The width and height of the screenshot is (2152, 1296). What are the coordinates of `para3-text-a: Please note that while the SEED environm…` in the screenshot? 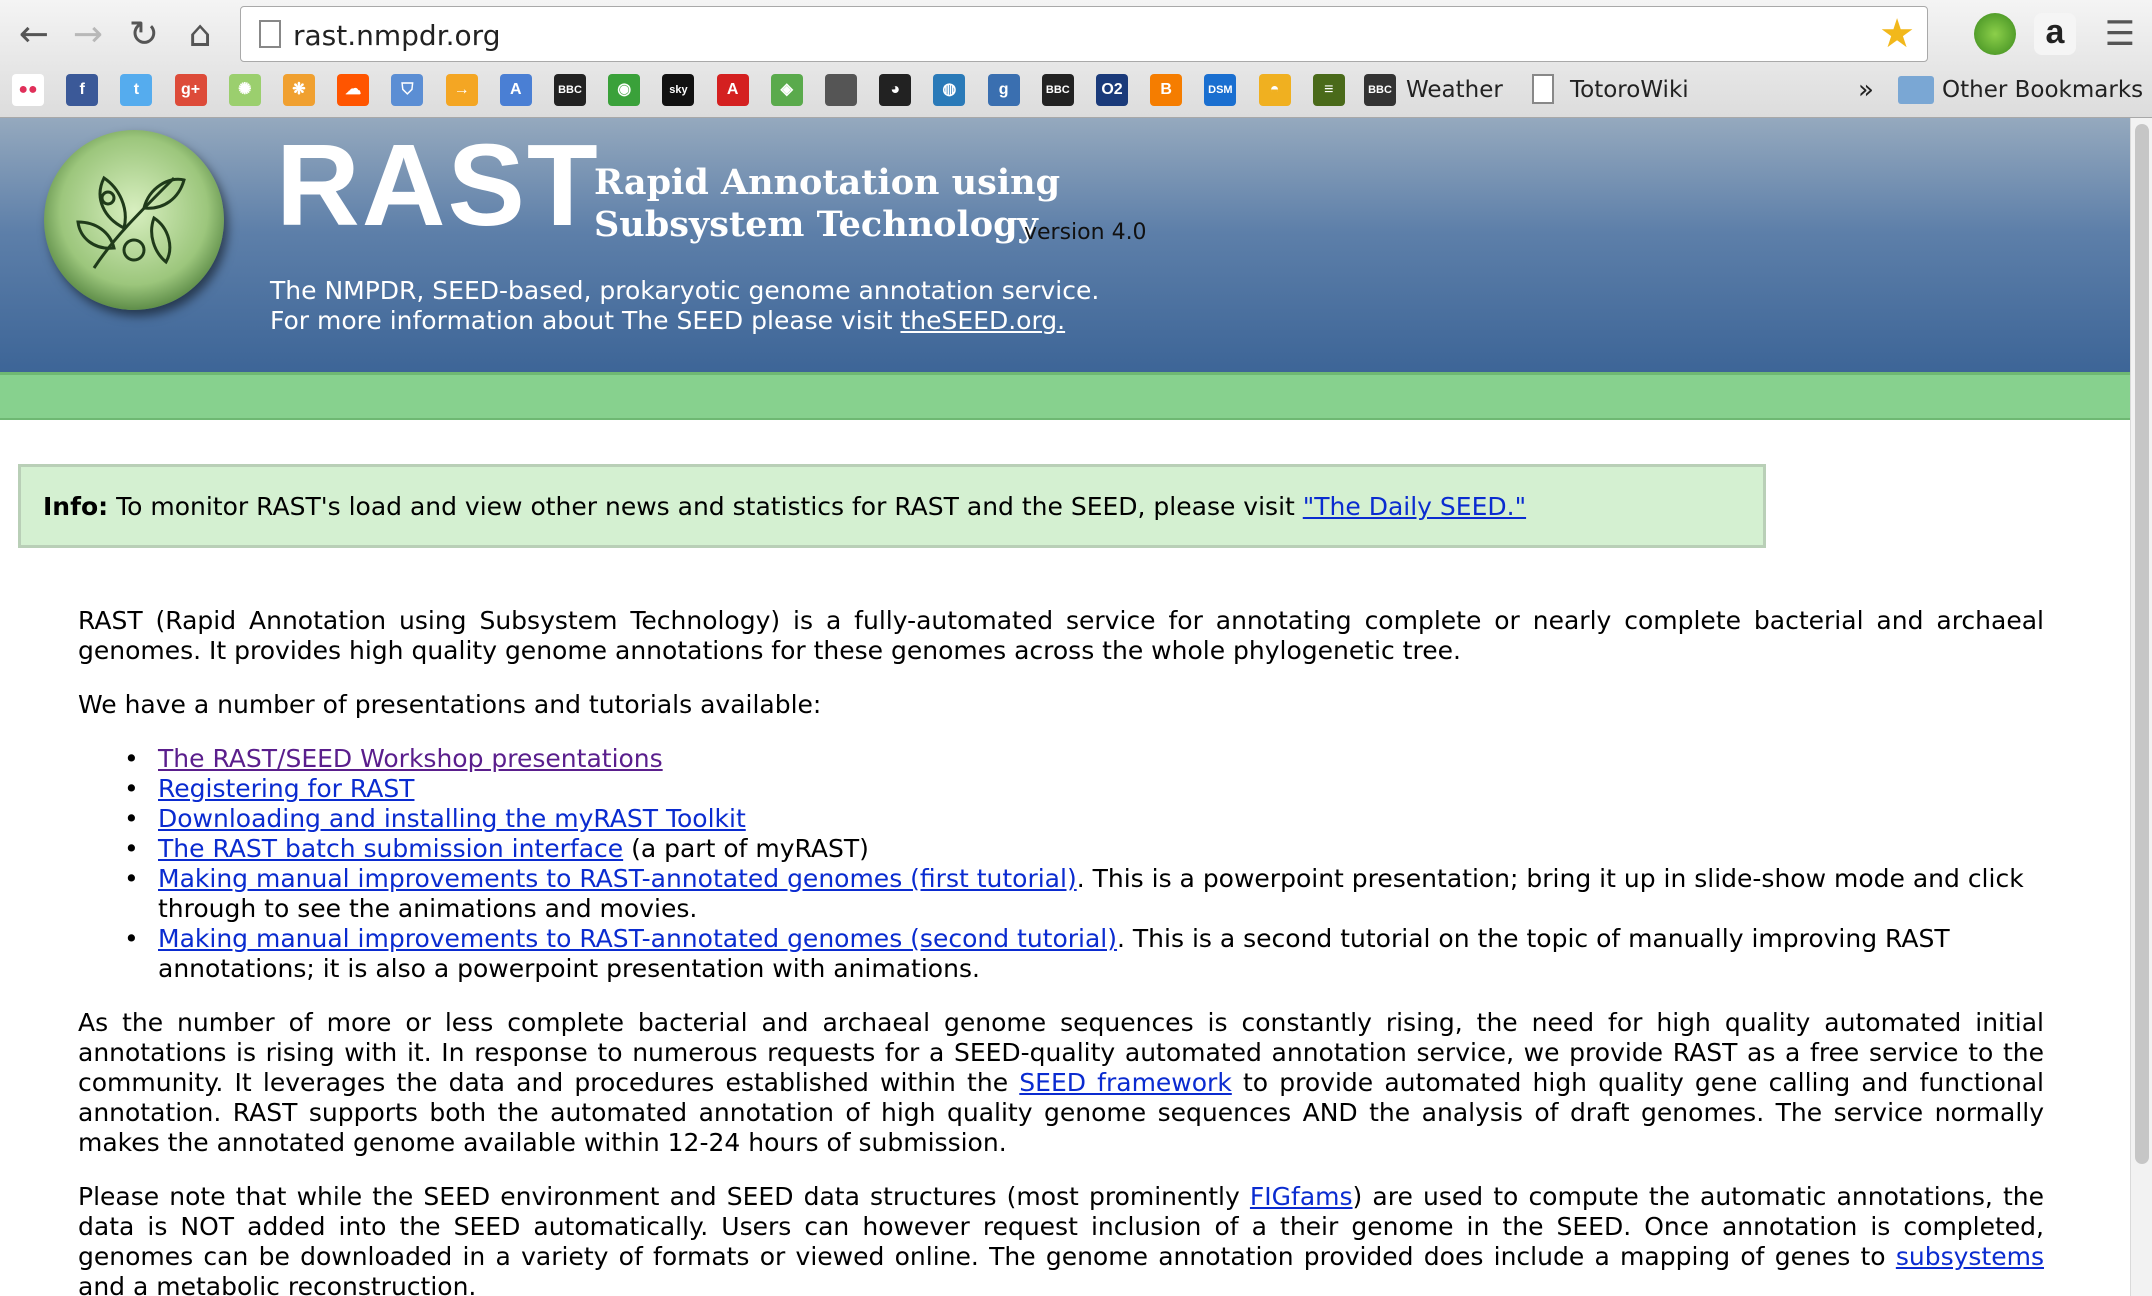 It's located at (664, 1196).